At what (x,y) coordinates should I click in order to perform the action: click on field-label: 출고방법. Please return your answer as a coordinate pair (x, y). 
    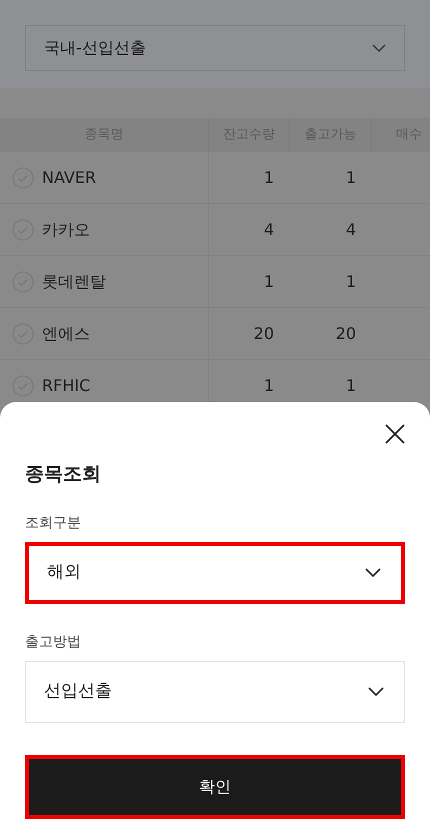
    Looking at the image, I should click on (53, 642).